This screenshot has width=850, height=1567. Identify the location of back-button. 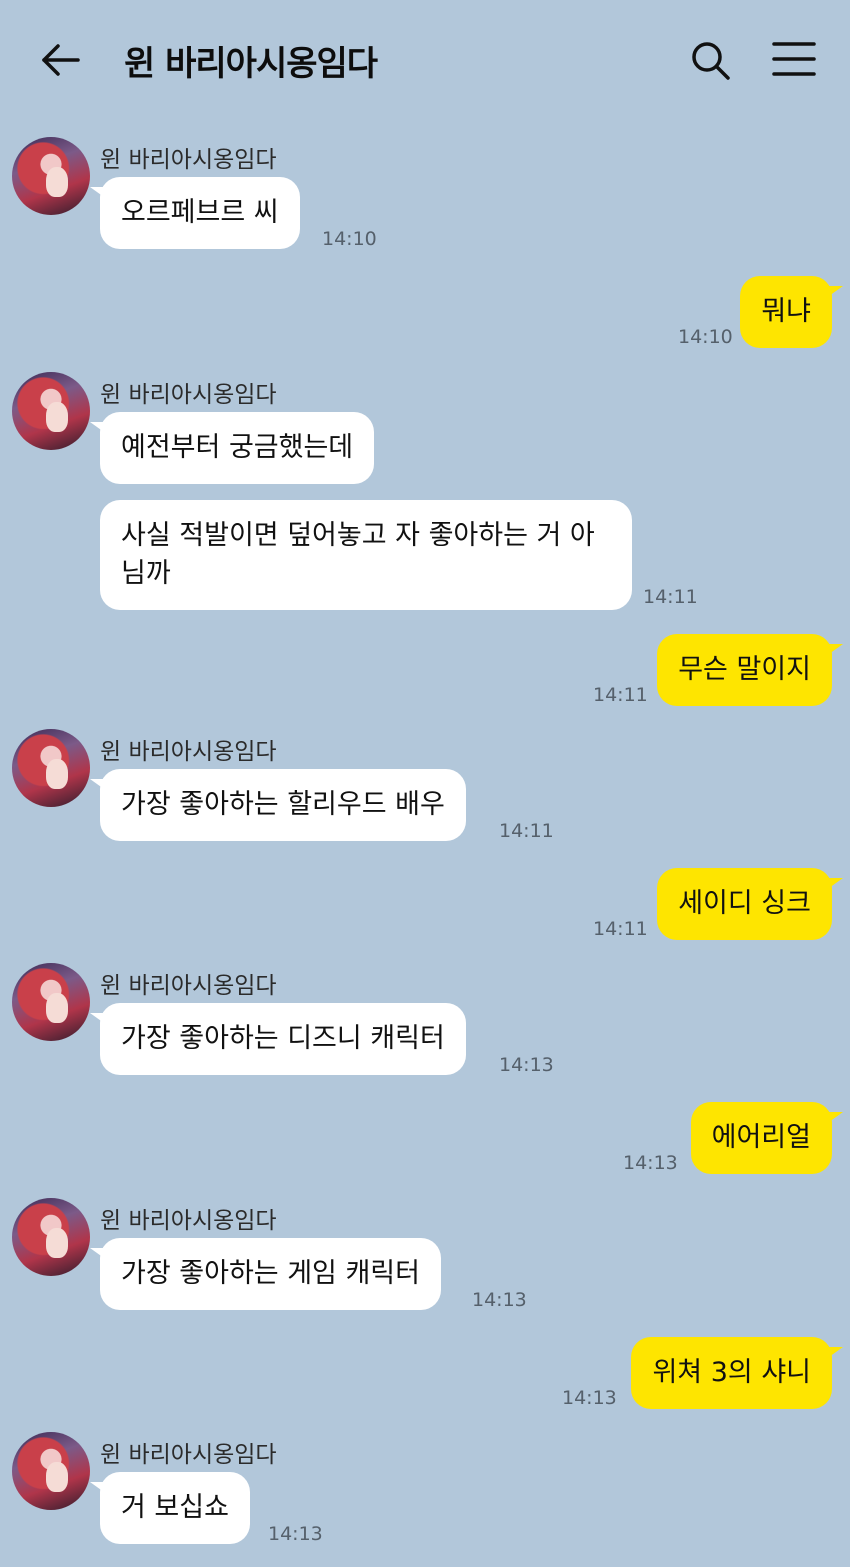
(60, 60).